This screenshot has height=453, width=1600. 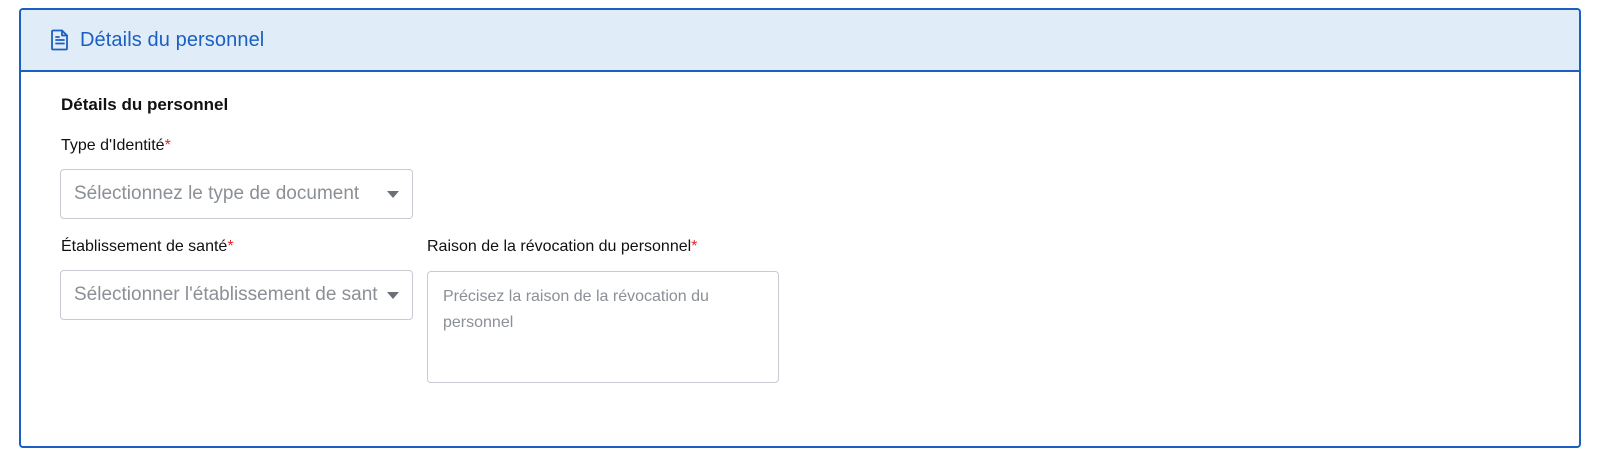 I want to click on health-facility-select: Sélectionner l'établissement de santé, so click(x=236, y=295).